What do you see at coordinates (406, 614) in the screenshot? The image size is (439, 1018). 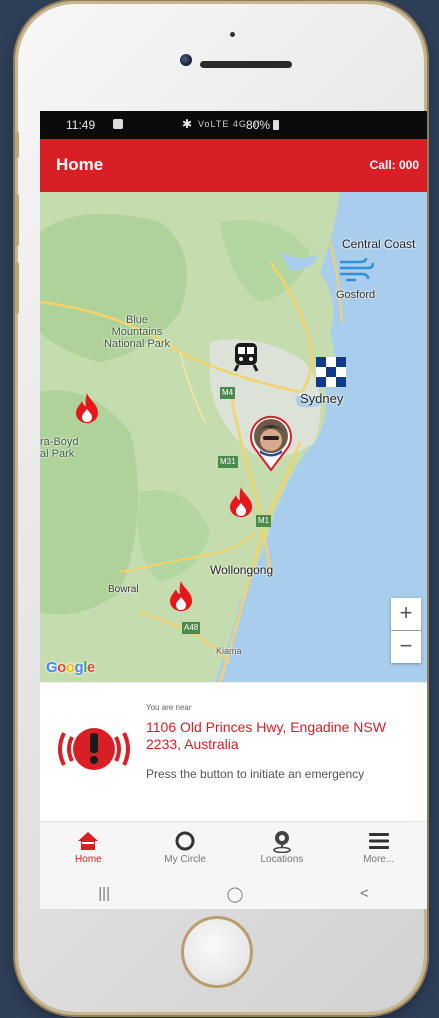 I see `zoom-in-button: +` at bounding box center [406, 614].